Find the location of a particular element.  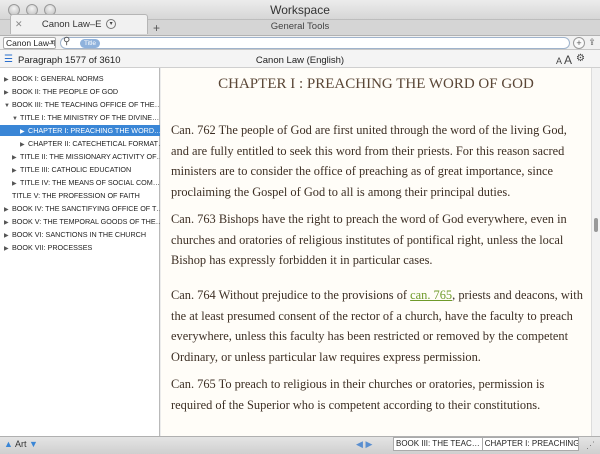

chapter-title: CHAPTER I : PREACHING THE WORD OF GOD is located at coordinates (376, 84).